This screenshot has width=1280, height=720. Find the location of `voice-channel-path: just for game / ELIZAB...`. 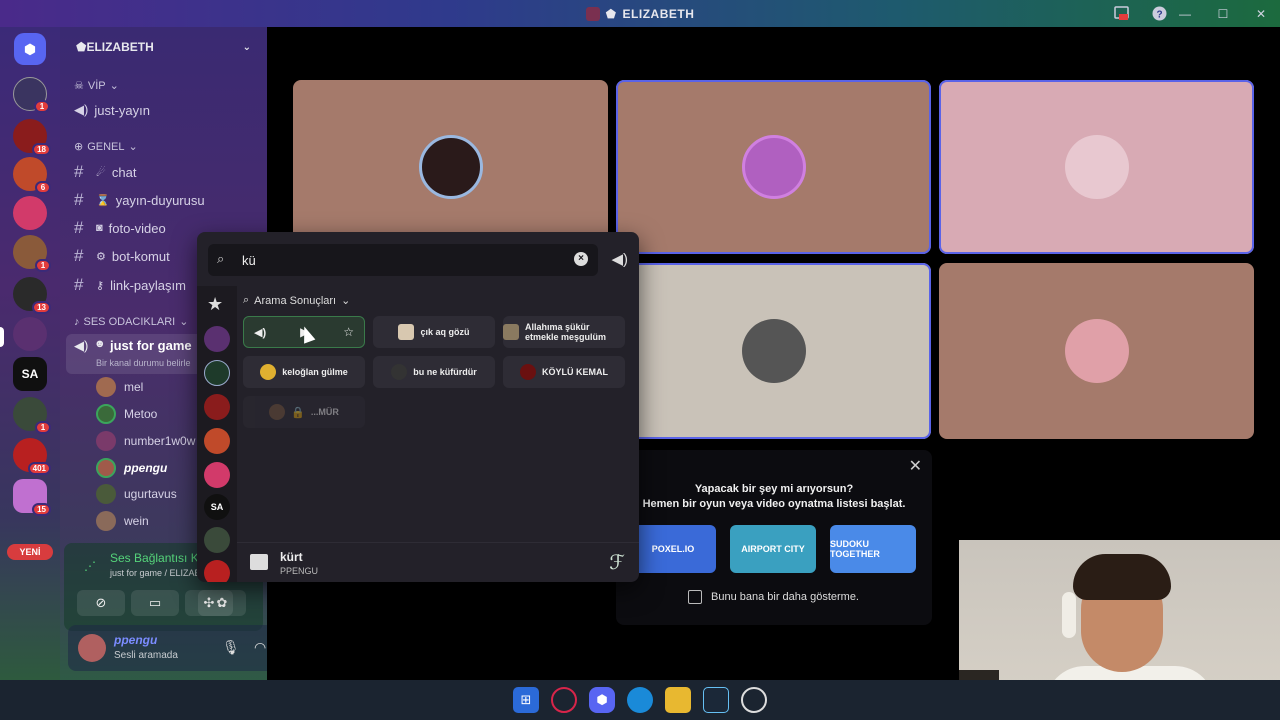

voice-channel-path: just for game / ELIZAB... is located at coordinates (159, 573).